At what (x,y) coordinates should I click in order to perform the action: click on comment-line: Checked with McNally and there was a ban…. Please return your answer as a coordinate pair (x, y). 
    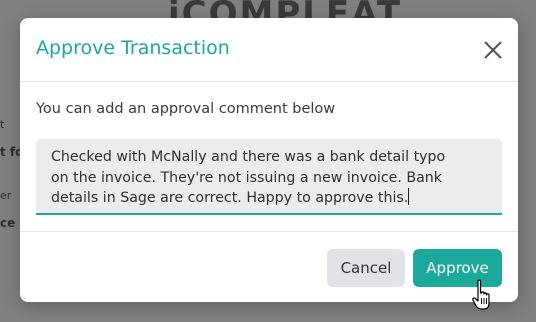
    Looking at the image, I should click on (248, 157).